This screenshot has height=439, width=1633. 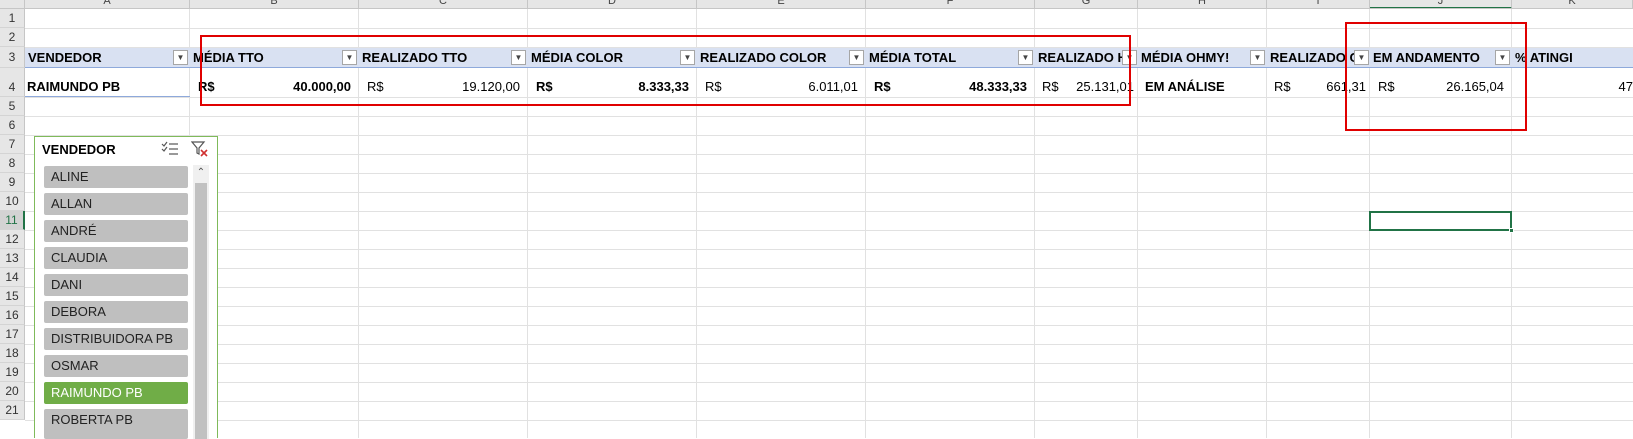 I want to click on column-header-bar: A B C D E F G H I J K, so click(x=816, y=4).